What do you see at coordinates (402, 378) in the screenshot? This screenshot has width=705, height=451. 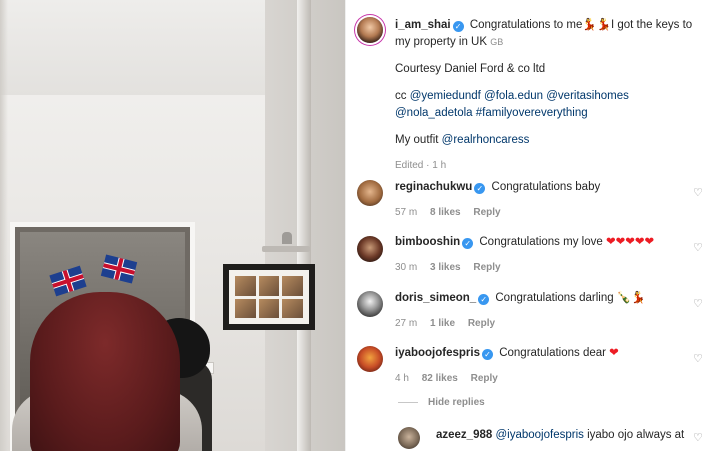 I see `comment-time: 4 h` at bounding box center [402, 378].